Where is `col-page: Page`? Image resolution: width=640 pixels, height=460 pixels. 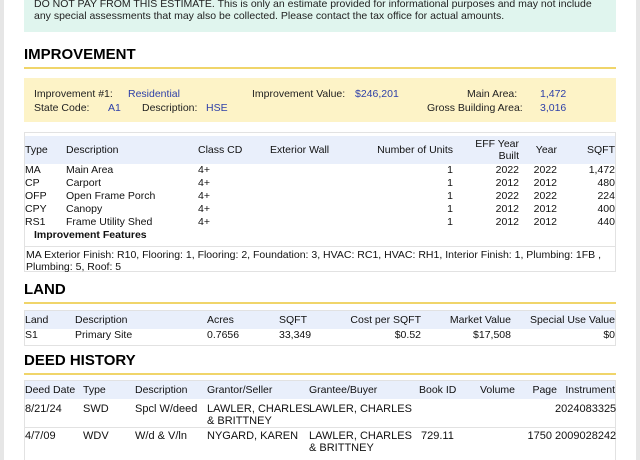 col-page: Page is located at coordinates (536, 390).